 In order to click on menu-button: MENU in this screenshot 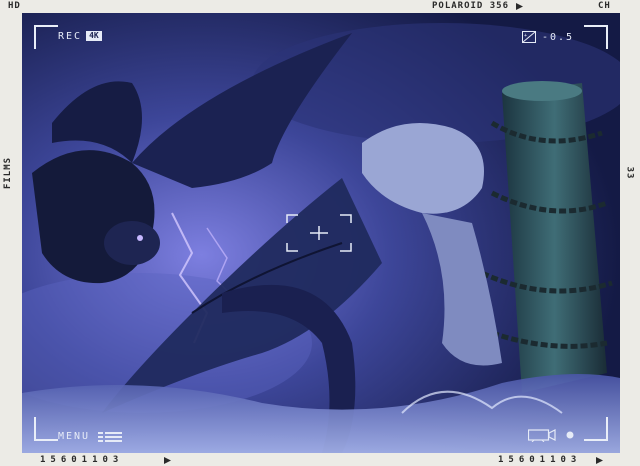, I will do `click(90, 436)`.